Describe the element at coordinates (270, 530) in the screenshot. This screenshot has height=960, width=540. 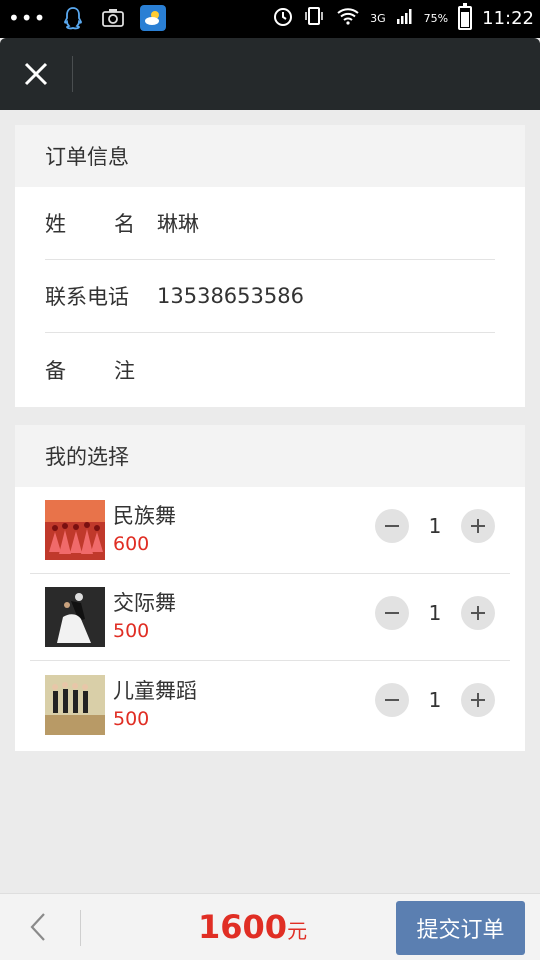
I see `list-item: 民族舞 600 1` at that location.